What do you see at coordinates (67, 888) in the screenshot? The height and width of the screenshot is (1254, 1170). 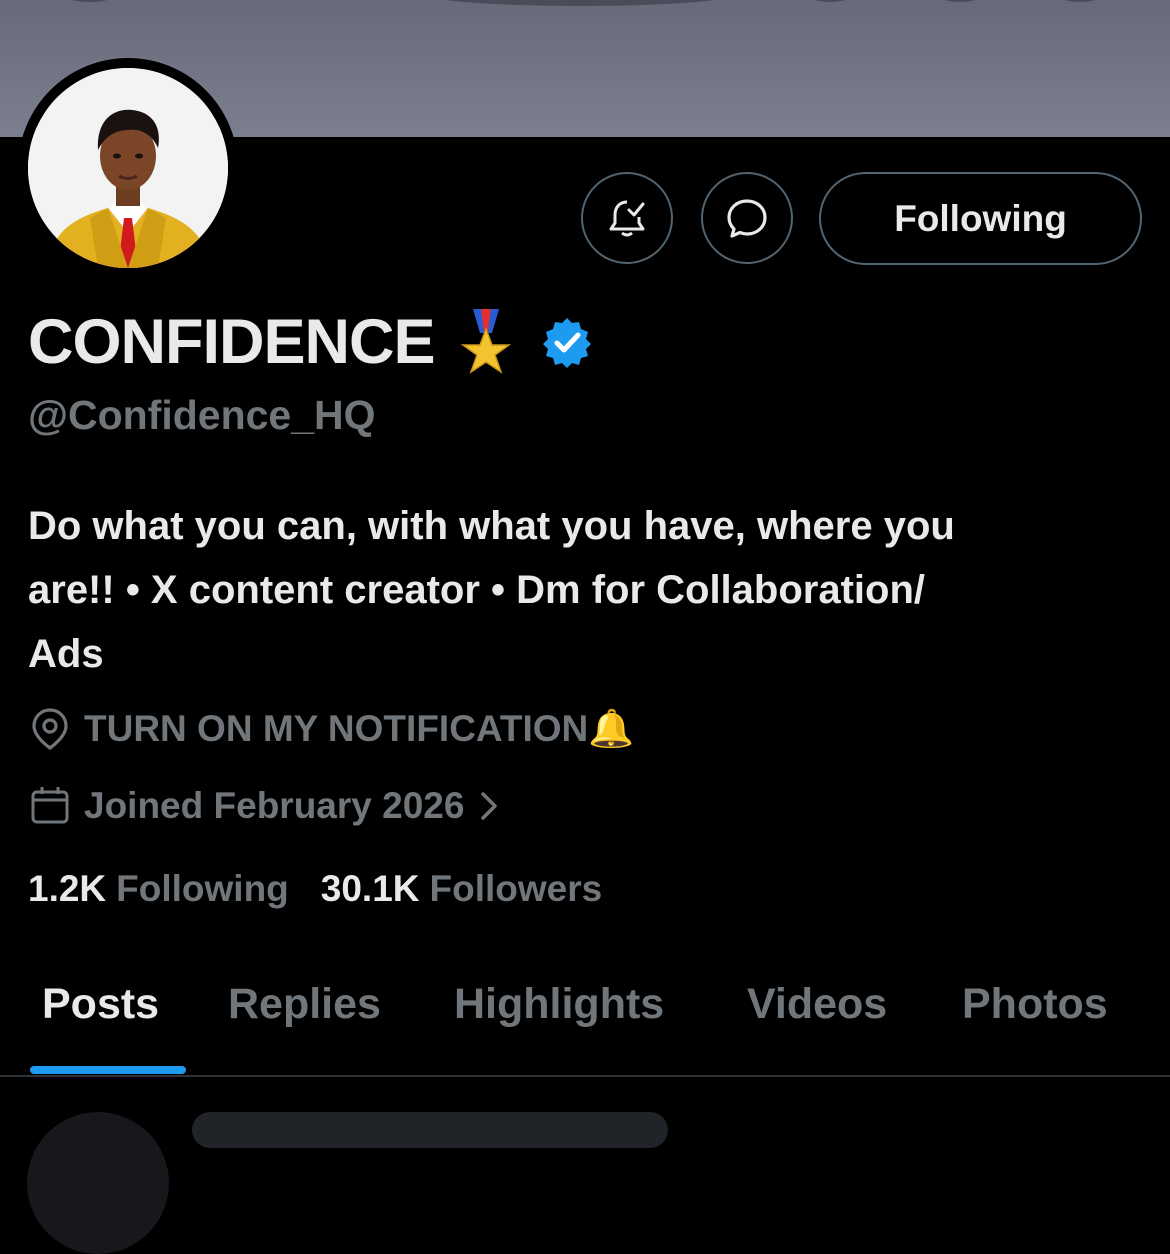 I see `following-count: 1.2K` at bounding box center [67, 888].